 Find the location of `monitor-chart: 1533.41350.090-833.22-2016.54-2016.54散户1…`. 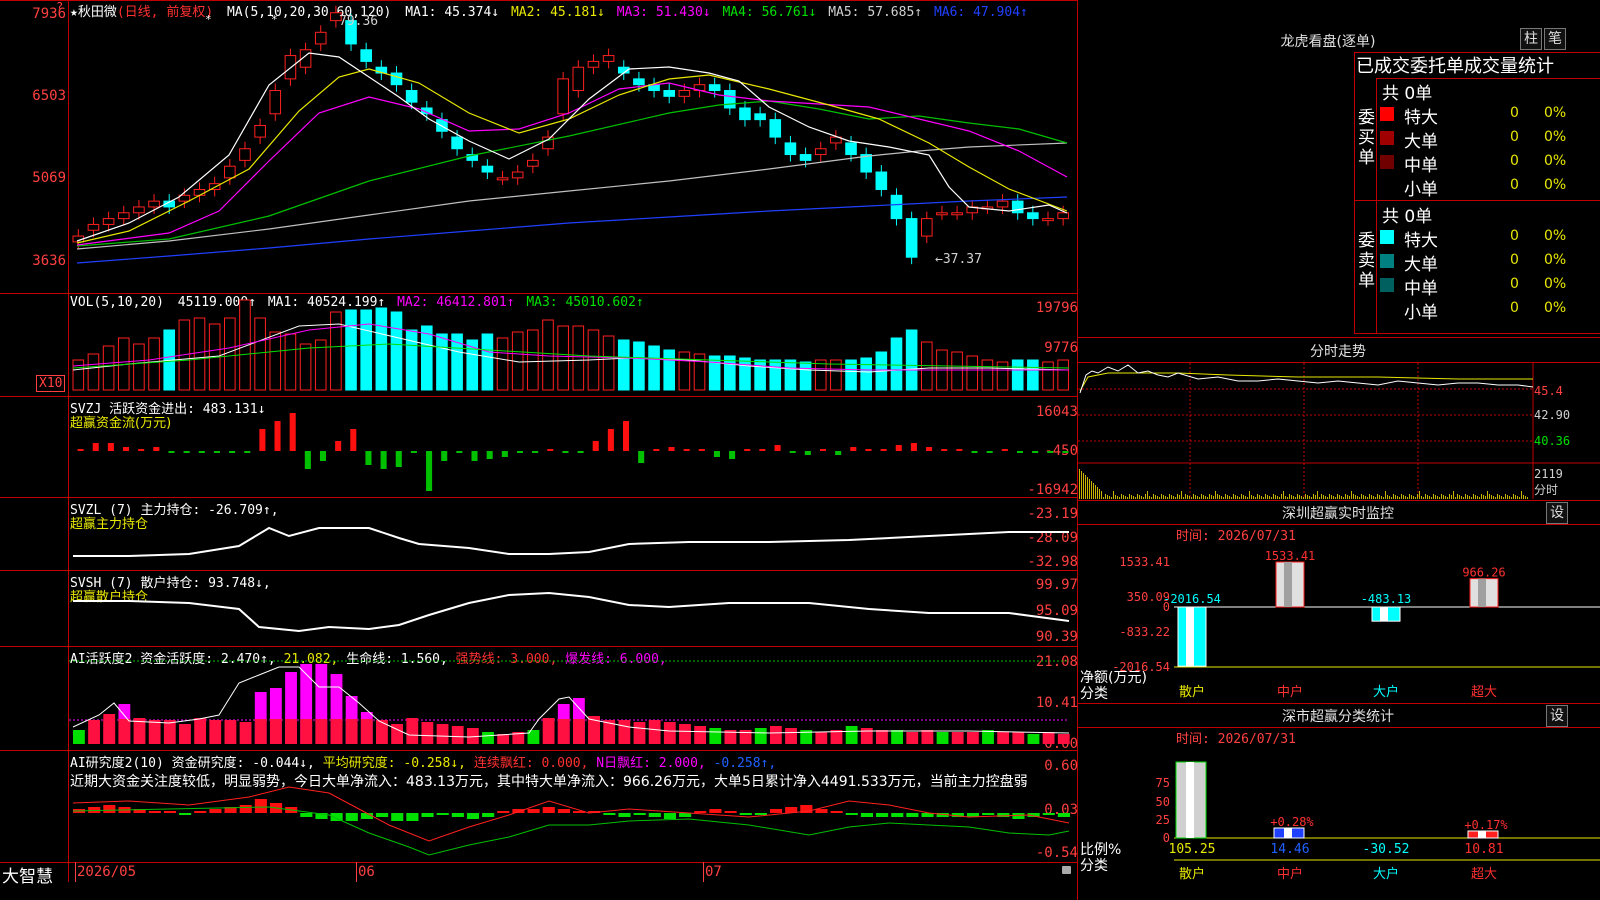

monitor-chart: 1533.41350.090-833.22-2016.54-2016.54散户1… is located at coordinates (1339, 622).